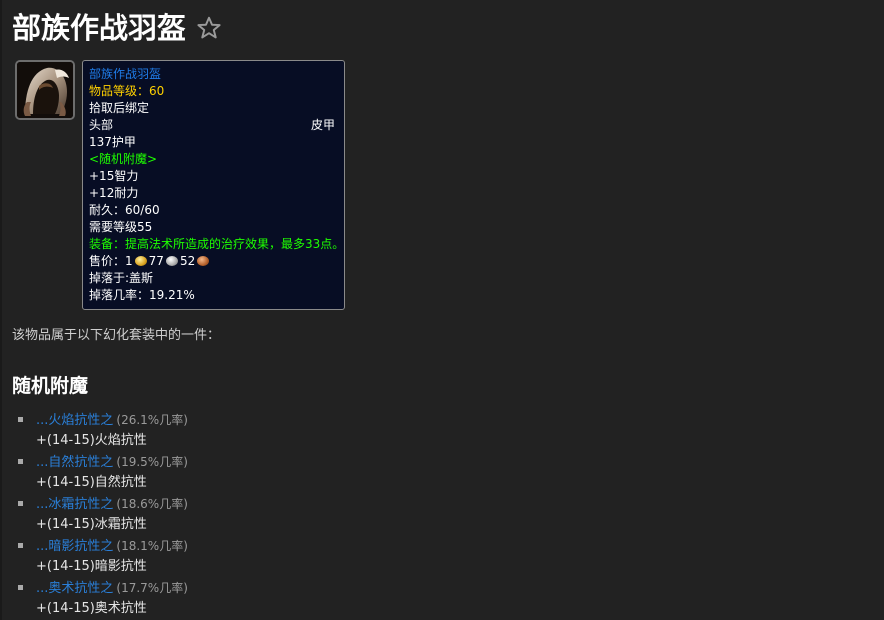  Describe the element at coordinates (116, 335) in the screenshot. I see `transmog-set-note: 该物品属于以下幻化套装中的一件：` at that location.